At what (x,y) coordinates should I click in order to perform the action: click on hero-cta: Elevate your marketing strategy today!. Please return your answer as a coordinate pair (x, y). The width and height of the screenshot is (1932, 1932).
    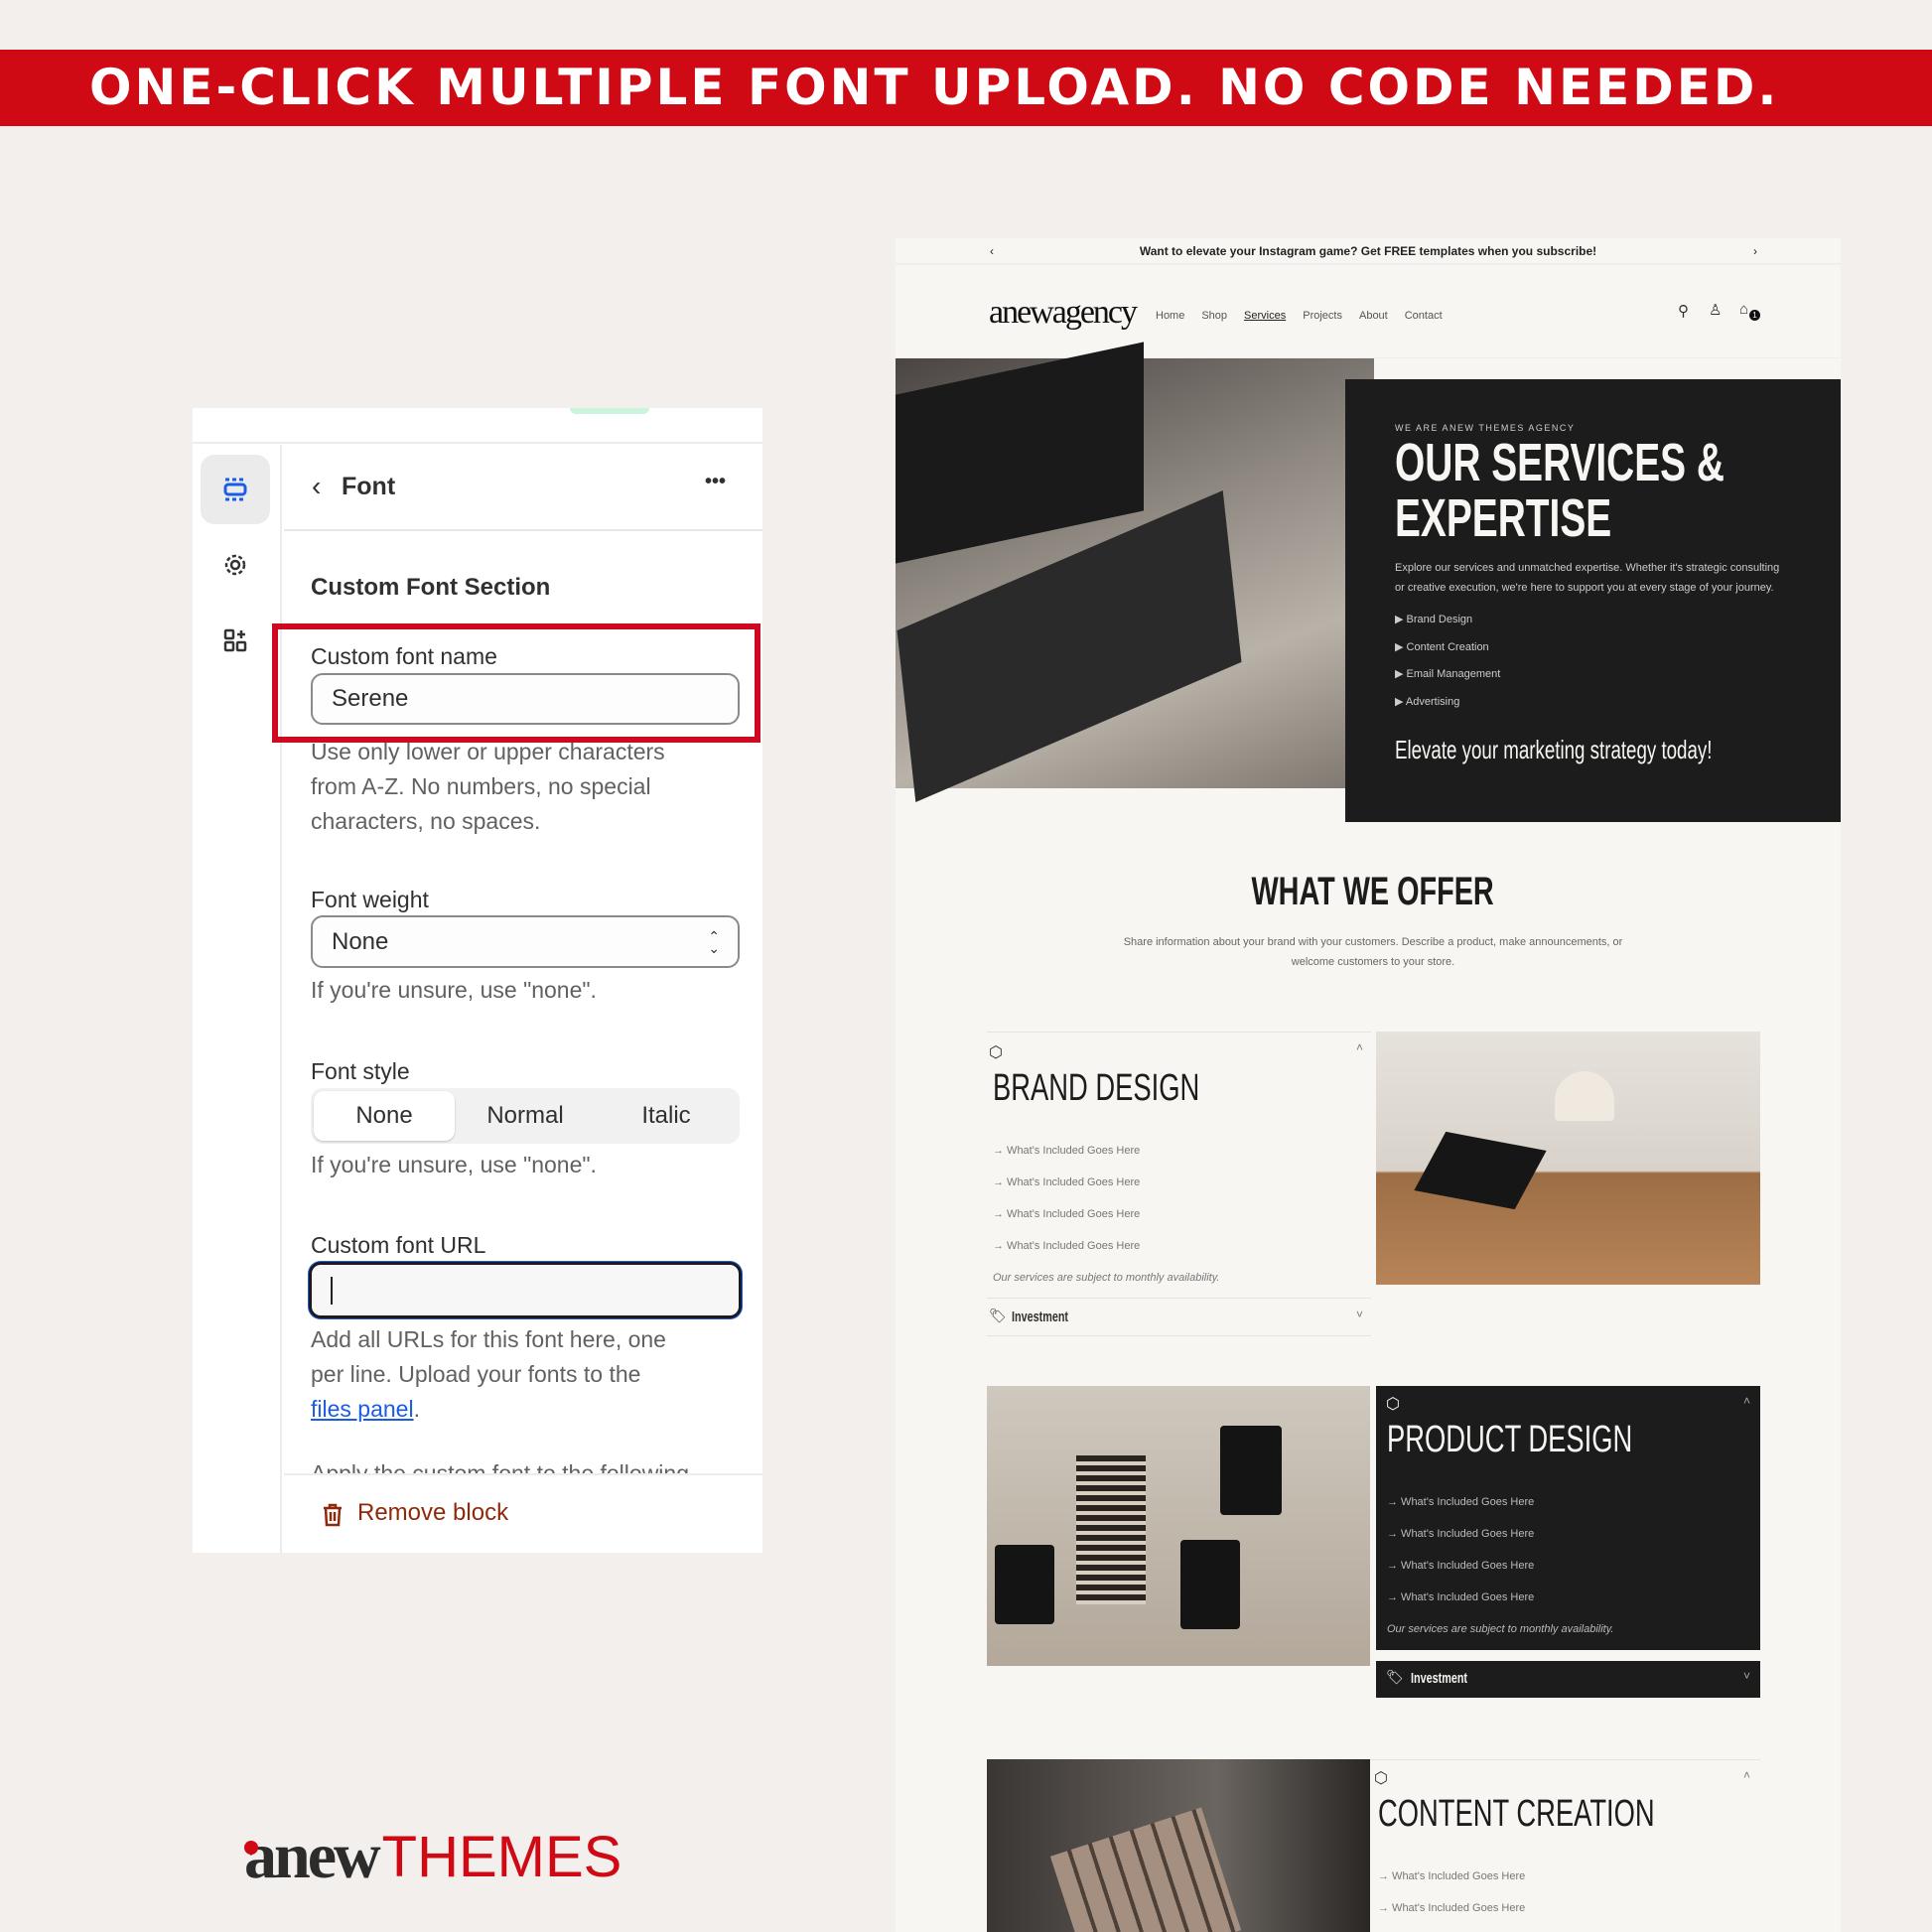
    Looking at the image, I should click on (1554, 749).